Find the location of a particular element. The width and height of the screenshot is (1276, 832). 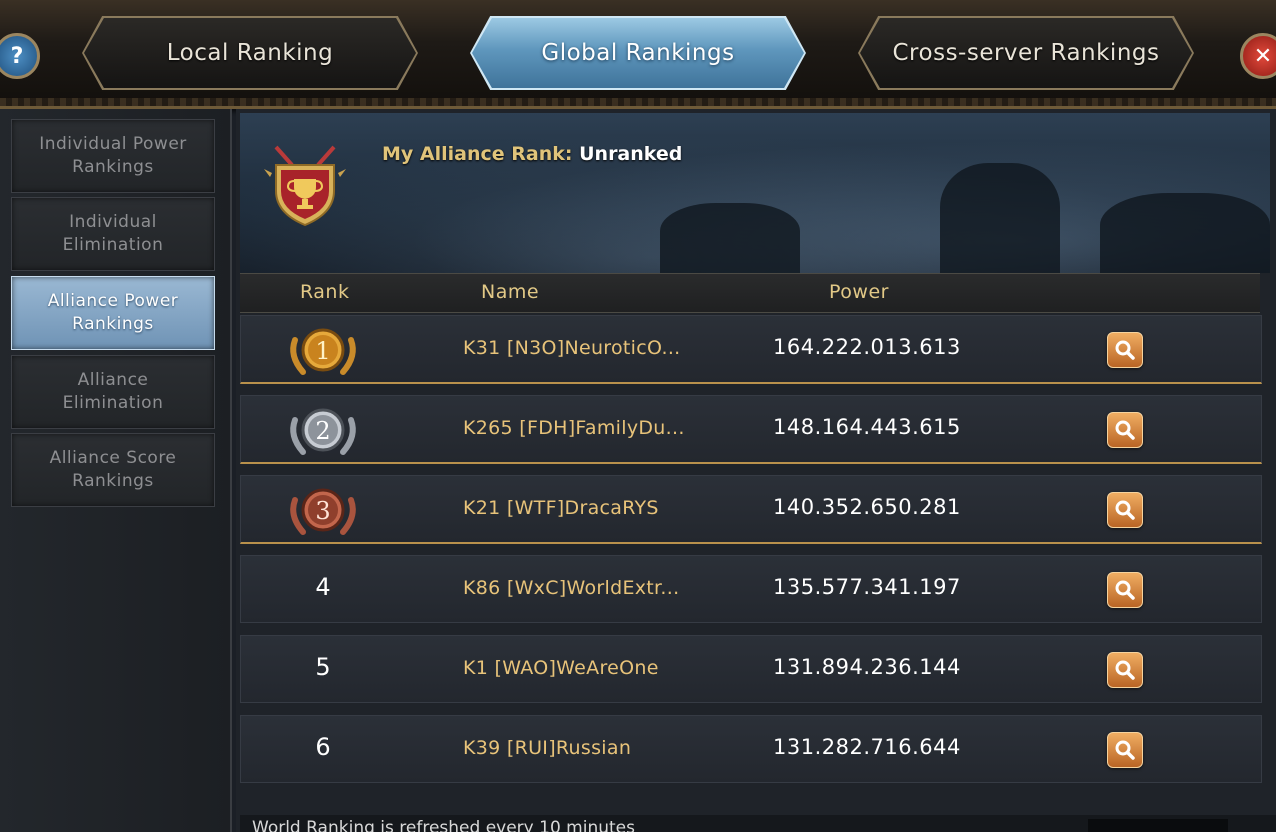

table-header: Rank Name Power is located at coordinates (750, 293).